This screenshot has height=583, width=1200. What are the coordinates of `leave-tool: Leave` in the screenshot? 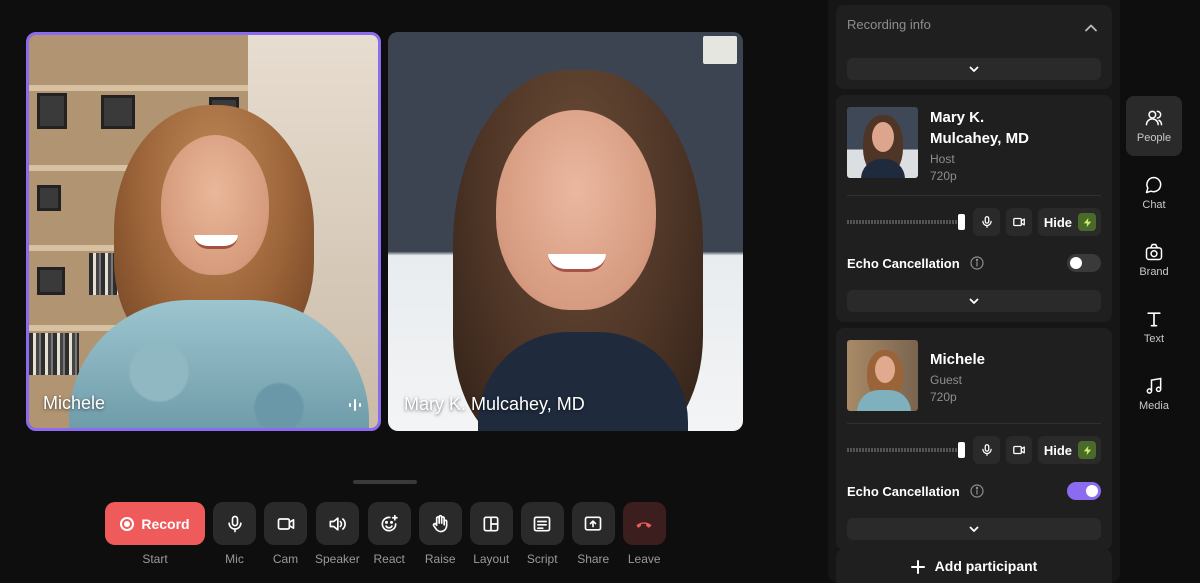 It's located at (644, 534).